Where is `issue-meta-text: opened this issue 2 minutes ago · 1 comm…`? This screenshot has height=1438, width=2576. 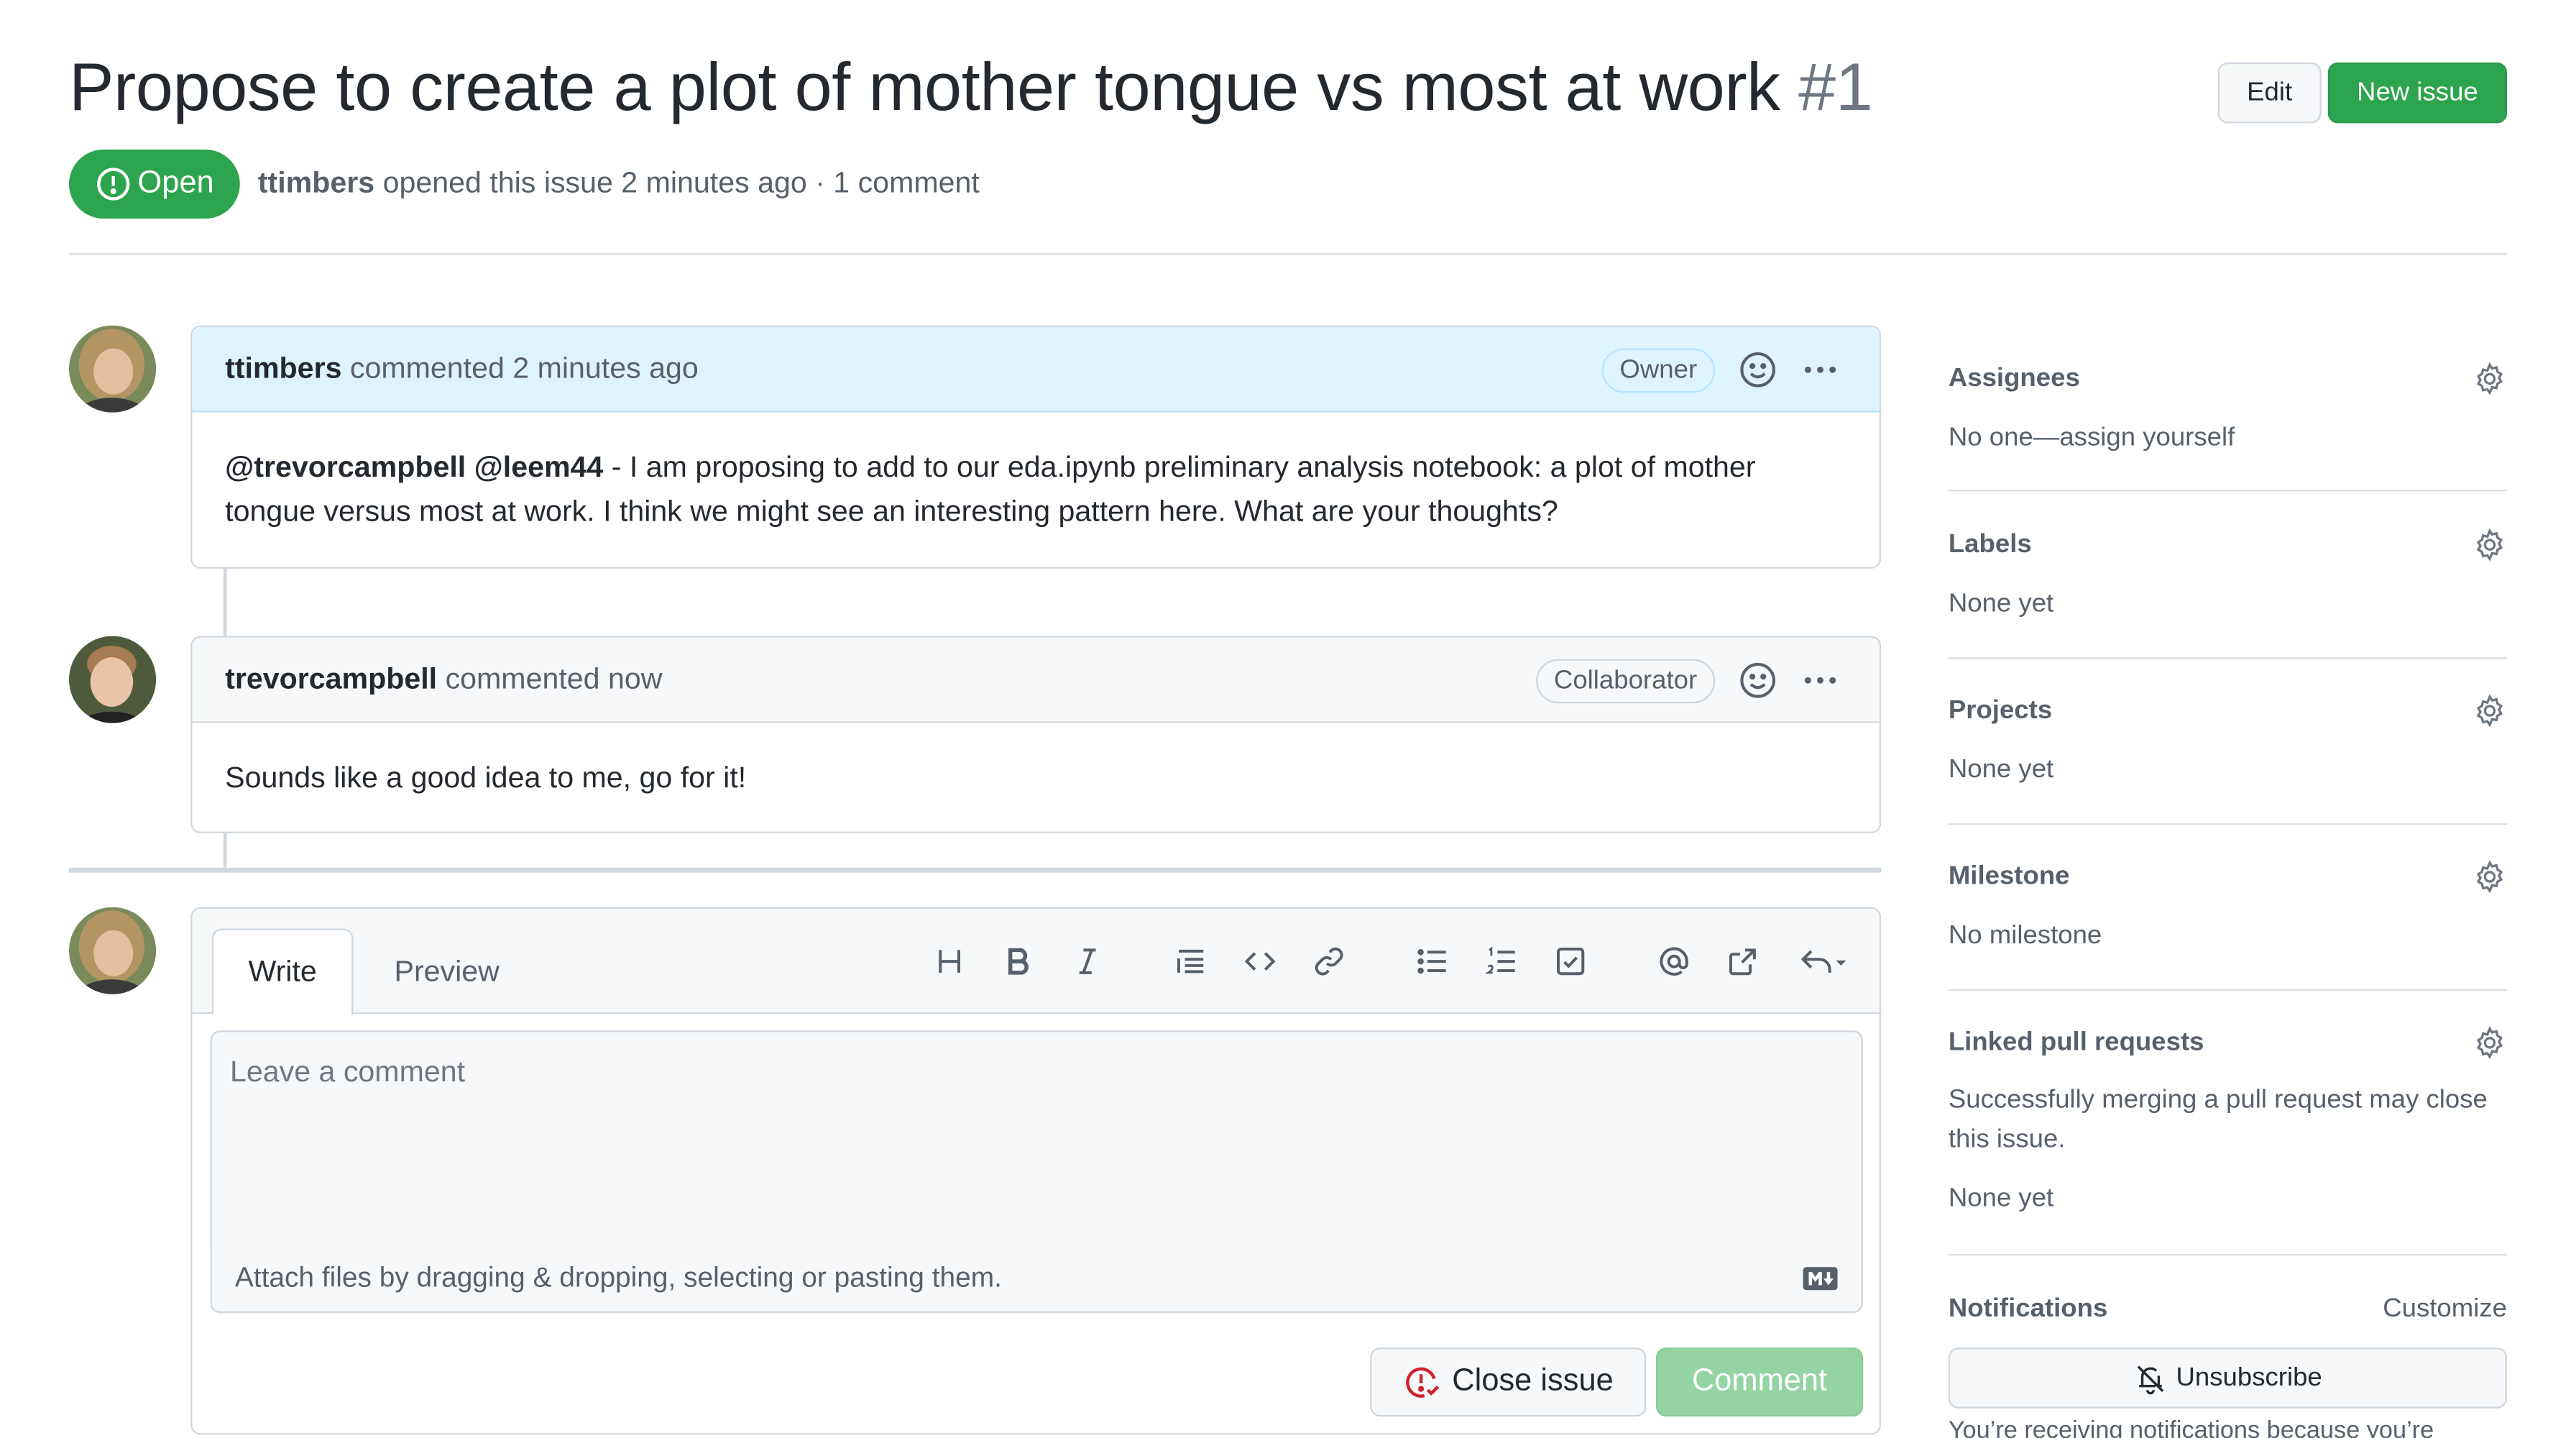 issue-meta-text: opened this issue 2 minutes ago · 1 comm… is located at coordinates (681, 182).